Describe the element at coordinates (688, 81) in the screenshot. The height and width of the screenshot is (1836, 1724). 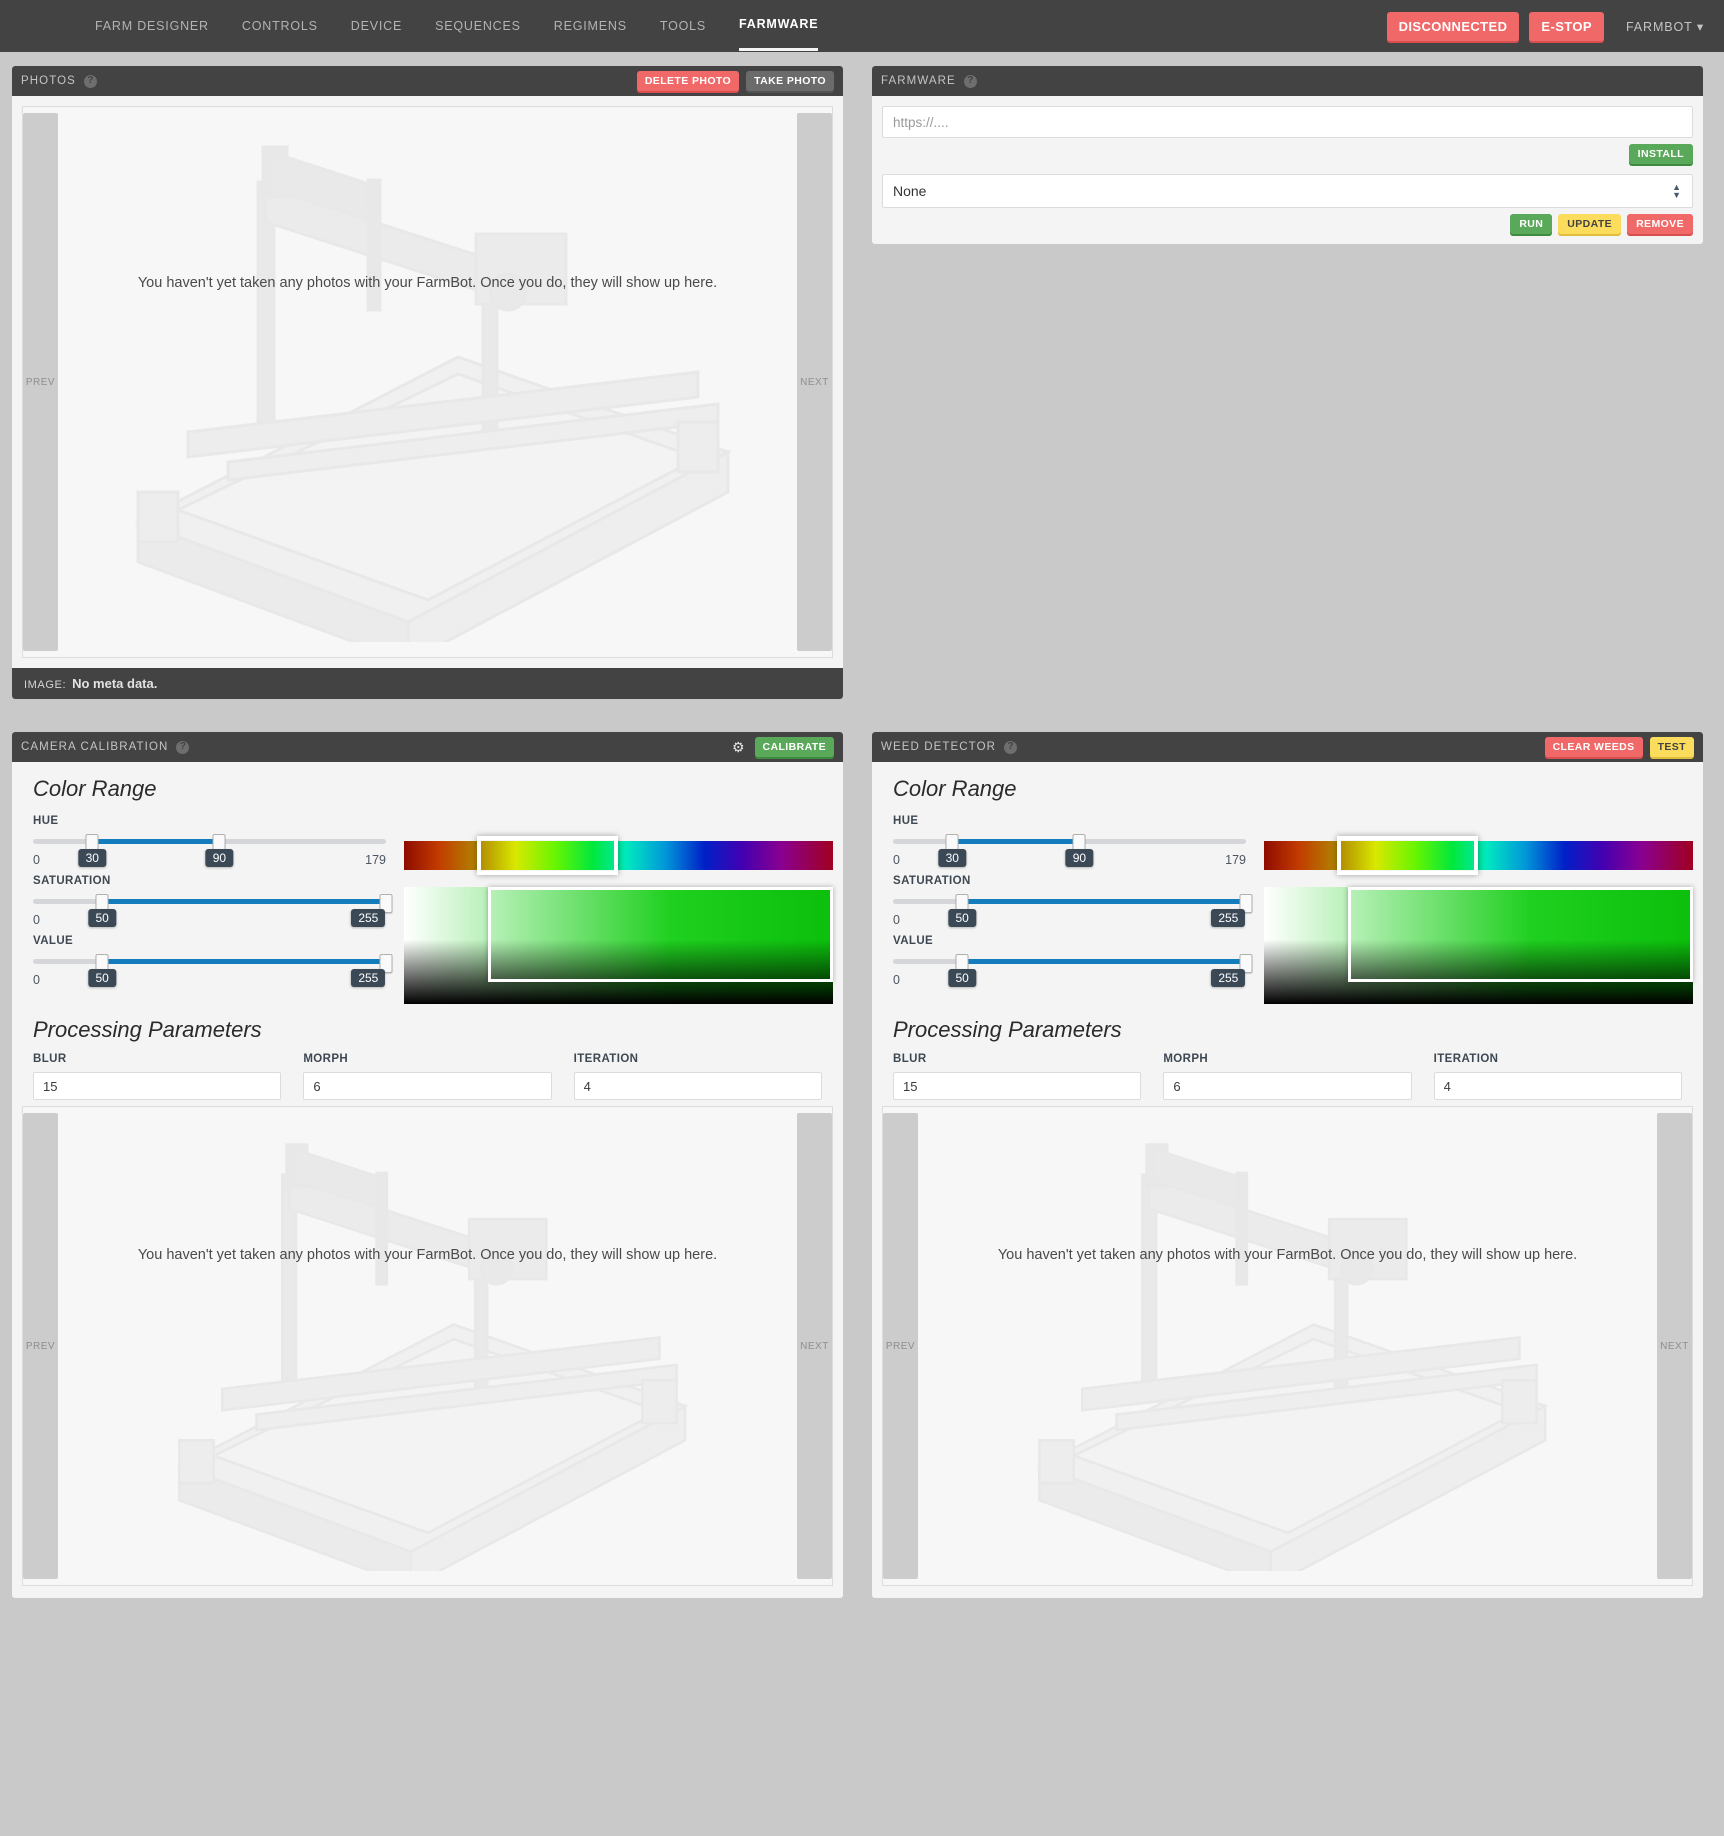
I see `delete-photo-button: DELETE PHOTO` at that location.